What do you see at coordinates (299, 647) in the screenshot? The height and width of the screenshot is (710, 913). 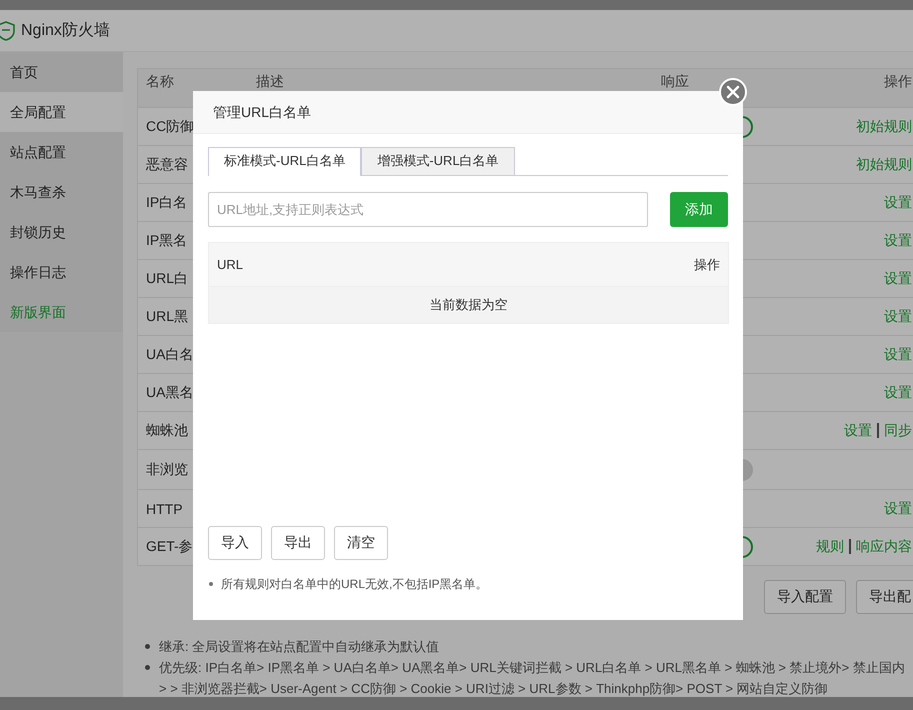 I see `note-text: 继承: 全局设置将在站点配置中自动继承为默认值` at bounding box center [299, 647].